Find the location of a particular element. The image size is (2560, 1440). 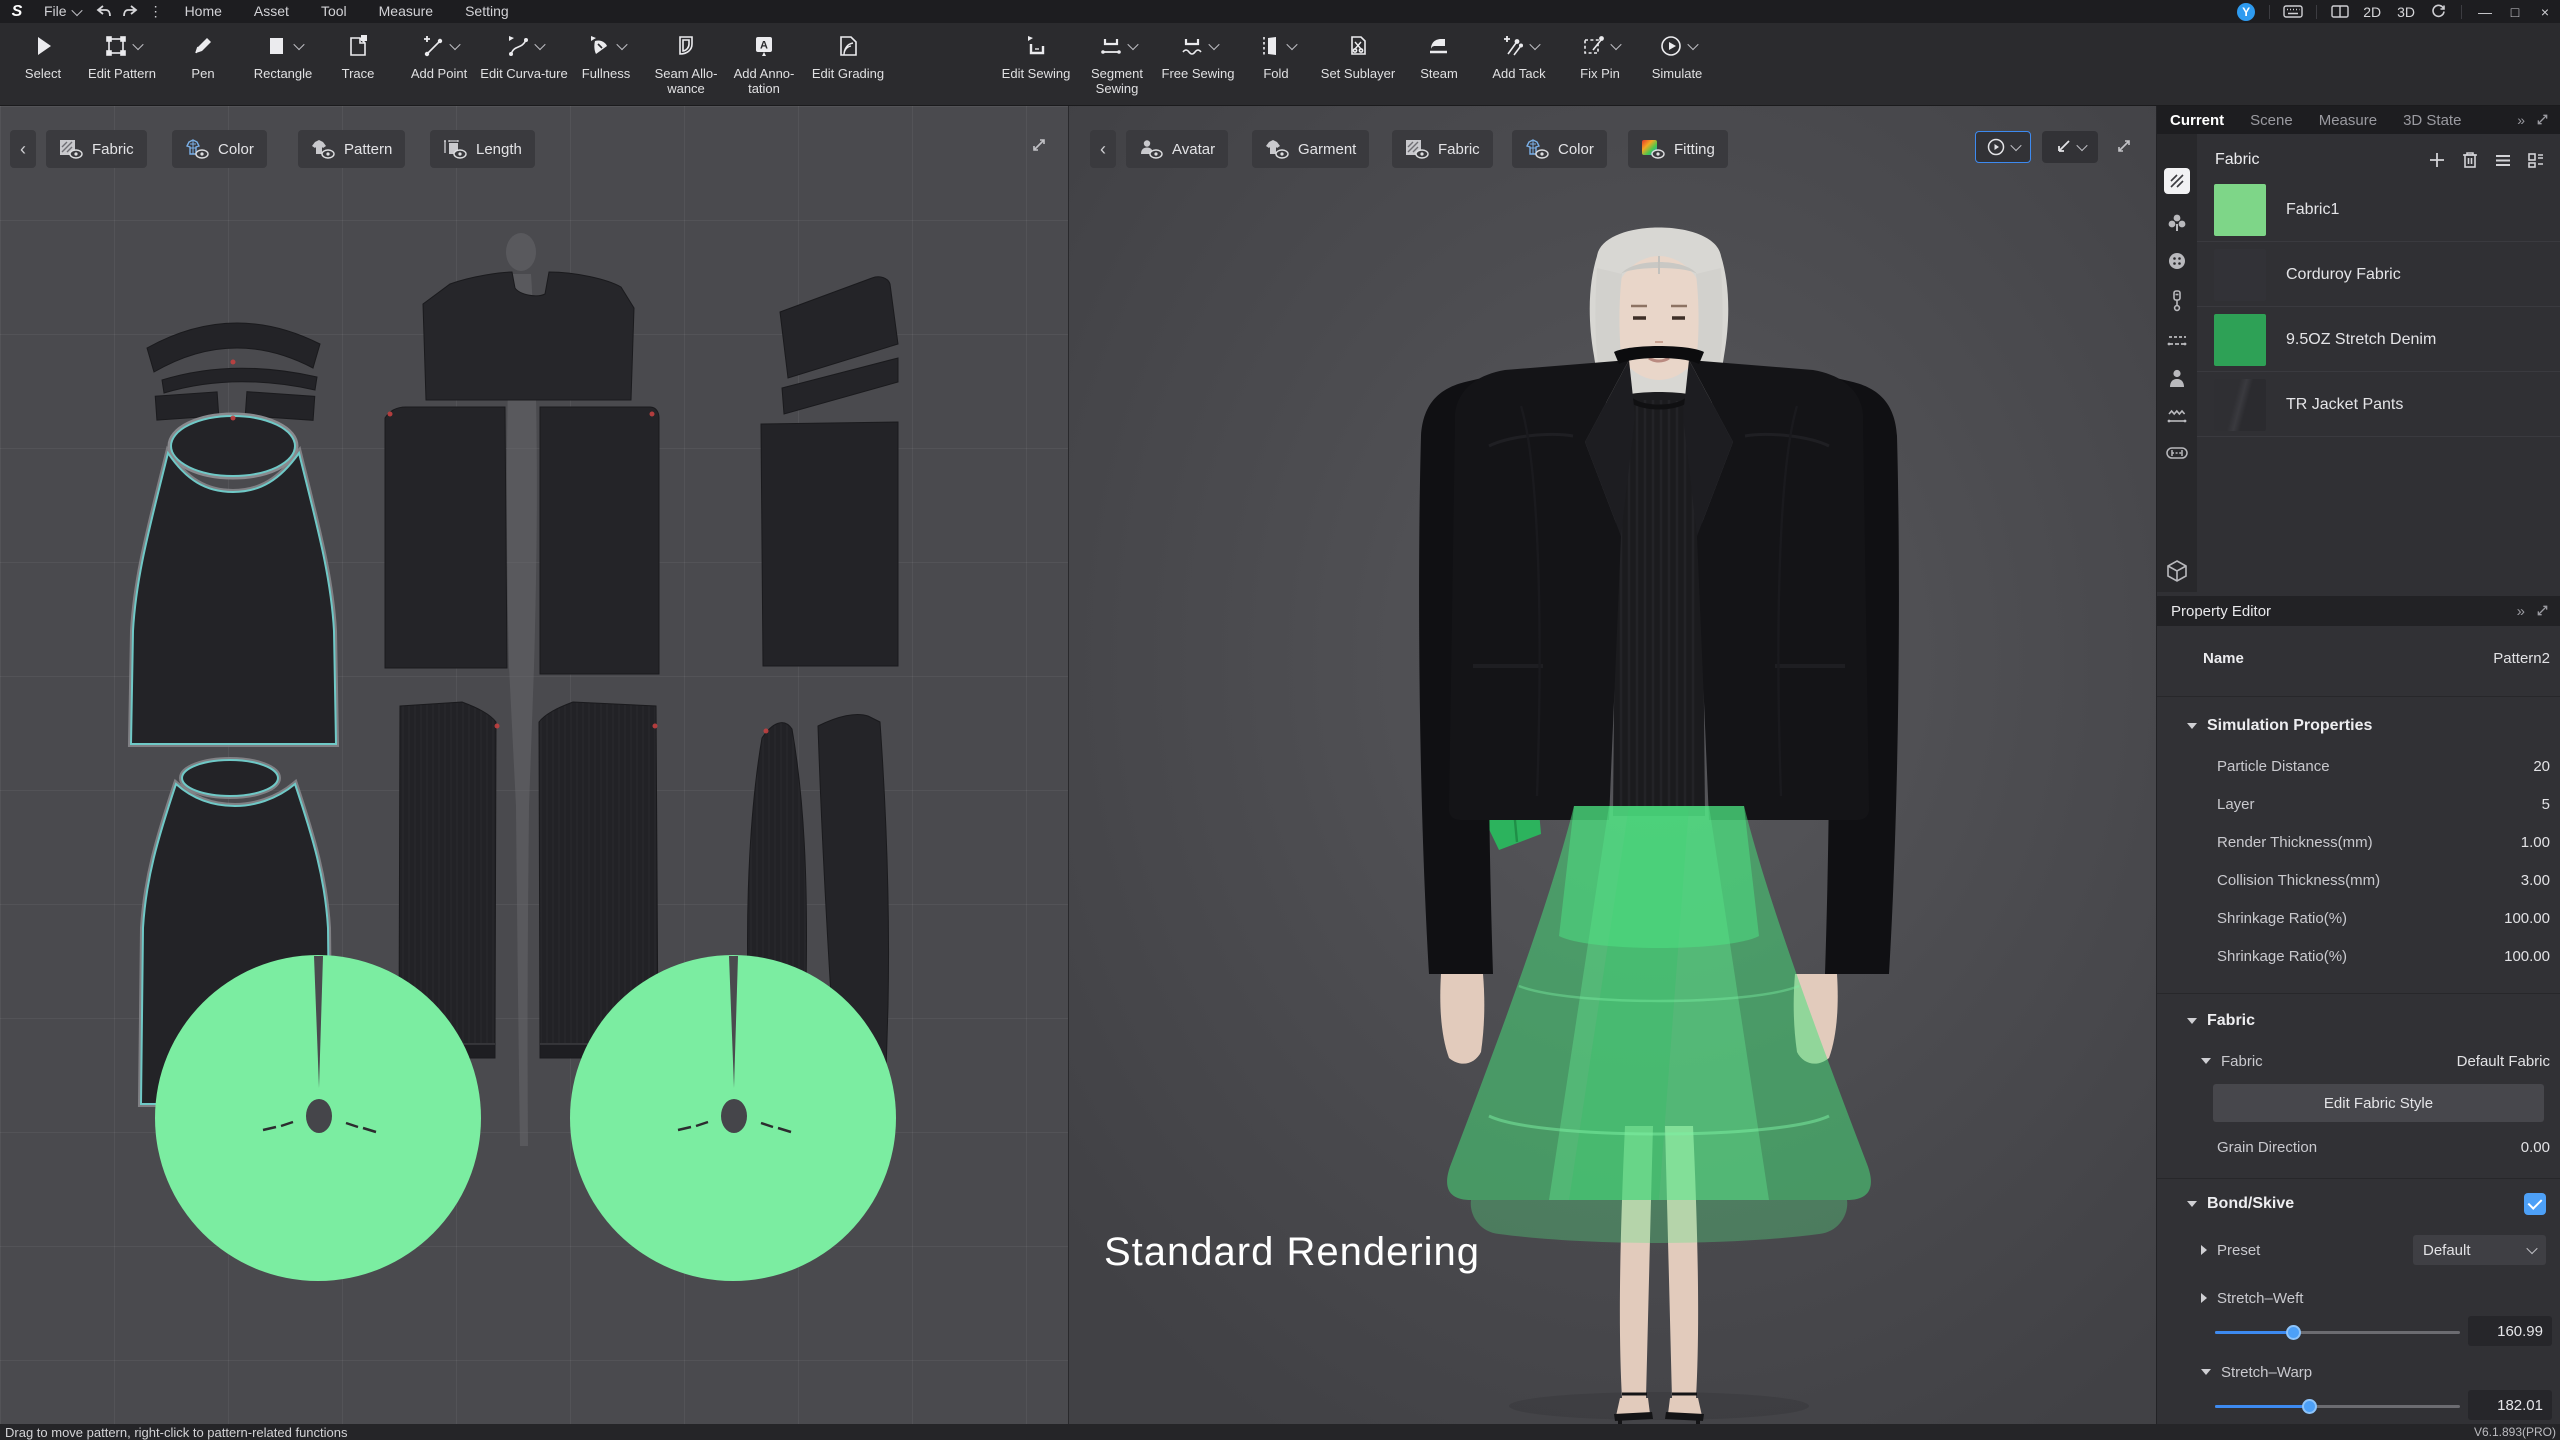

tool-edit-grading: Edit Grading is located at coordinates (848, 55).